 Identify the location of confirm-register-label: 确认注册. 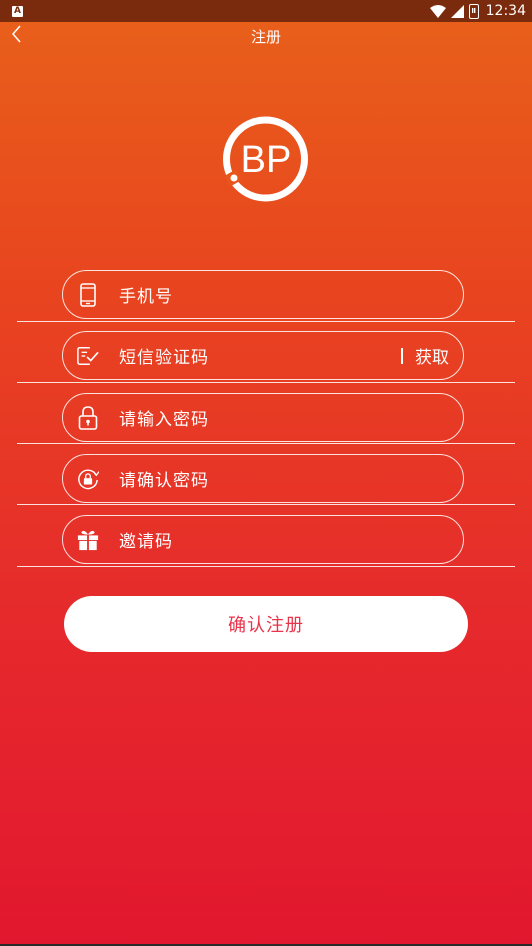
(266, 625).